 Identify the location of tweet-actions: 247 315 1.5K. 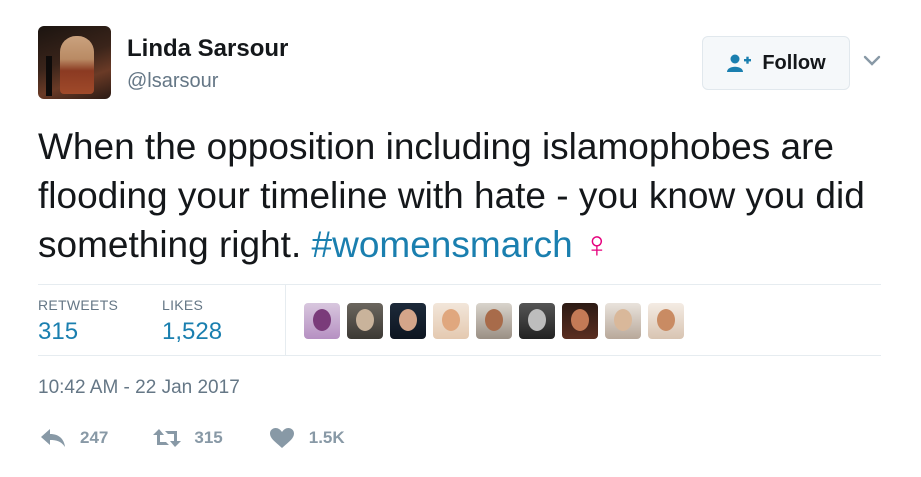
(213, 438).